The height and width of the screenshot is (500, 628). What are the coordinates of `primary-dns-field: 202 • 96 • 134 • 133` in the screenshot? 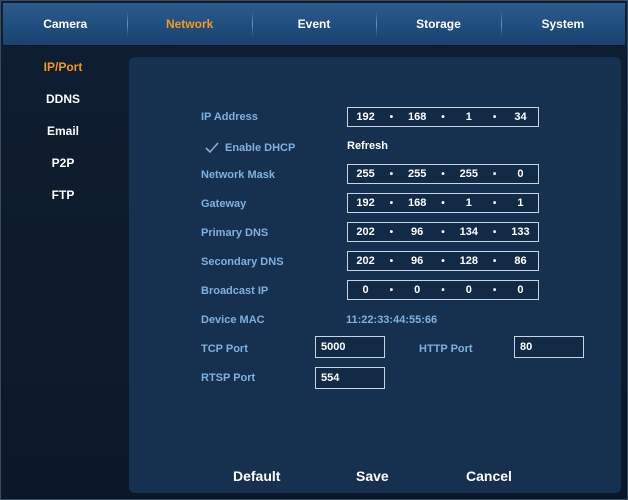 It's located at (443, 232).